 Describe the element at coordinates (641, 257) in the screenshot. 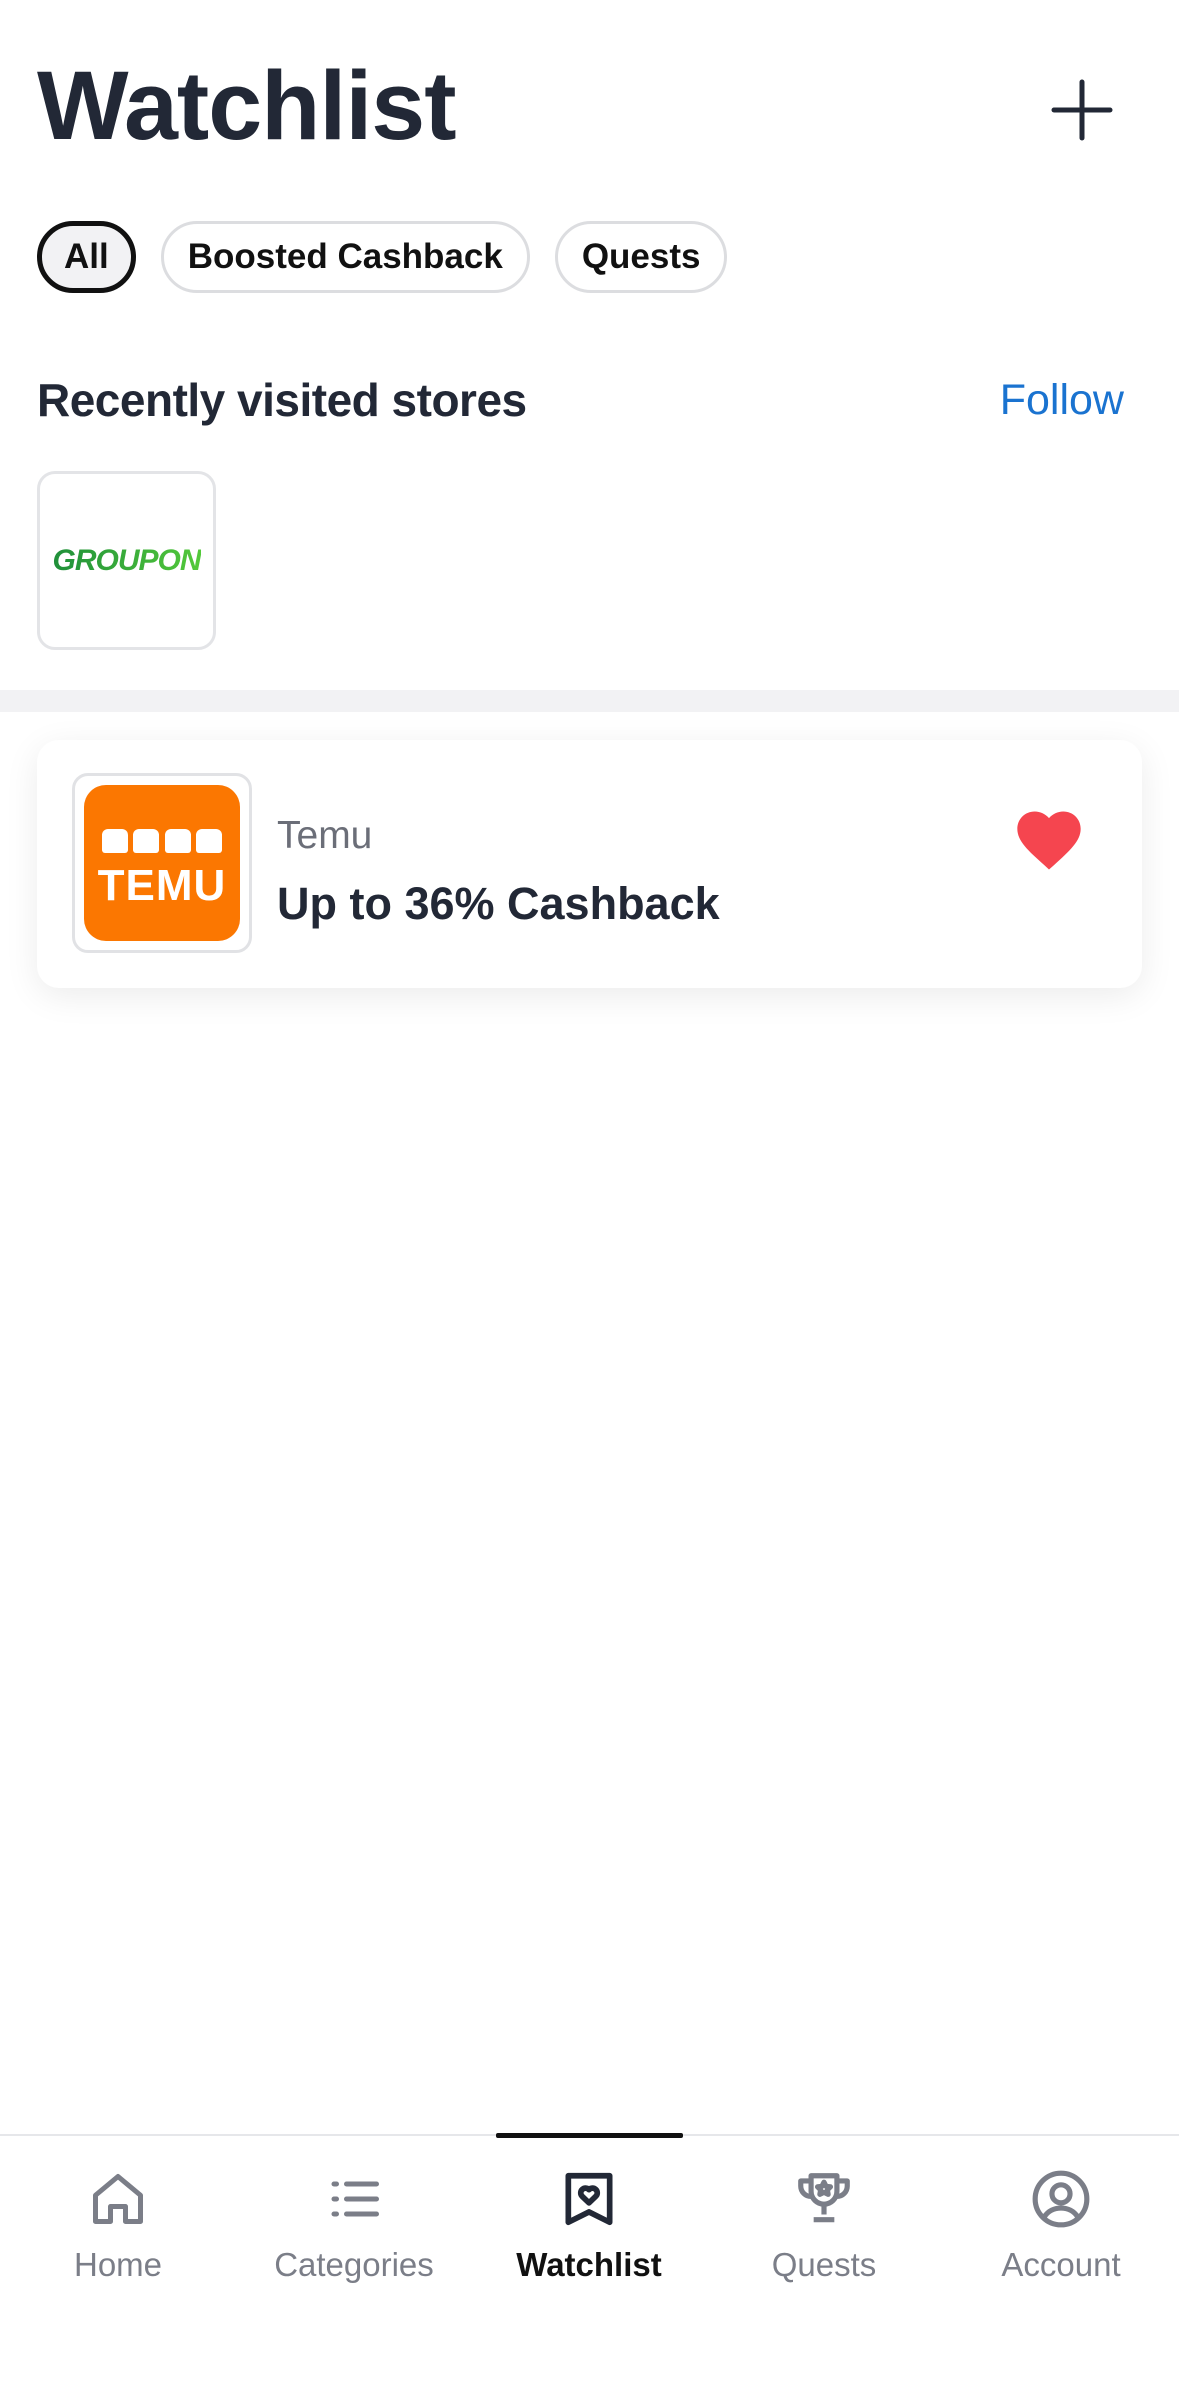

I see `filter-chip-quests: Quests` at that location.